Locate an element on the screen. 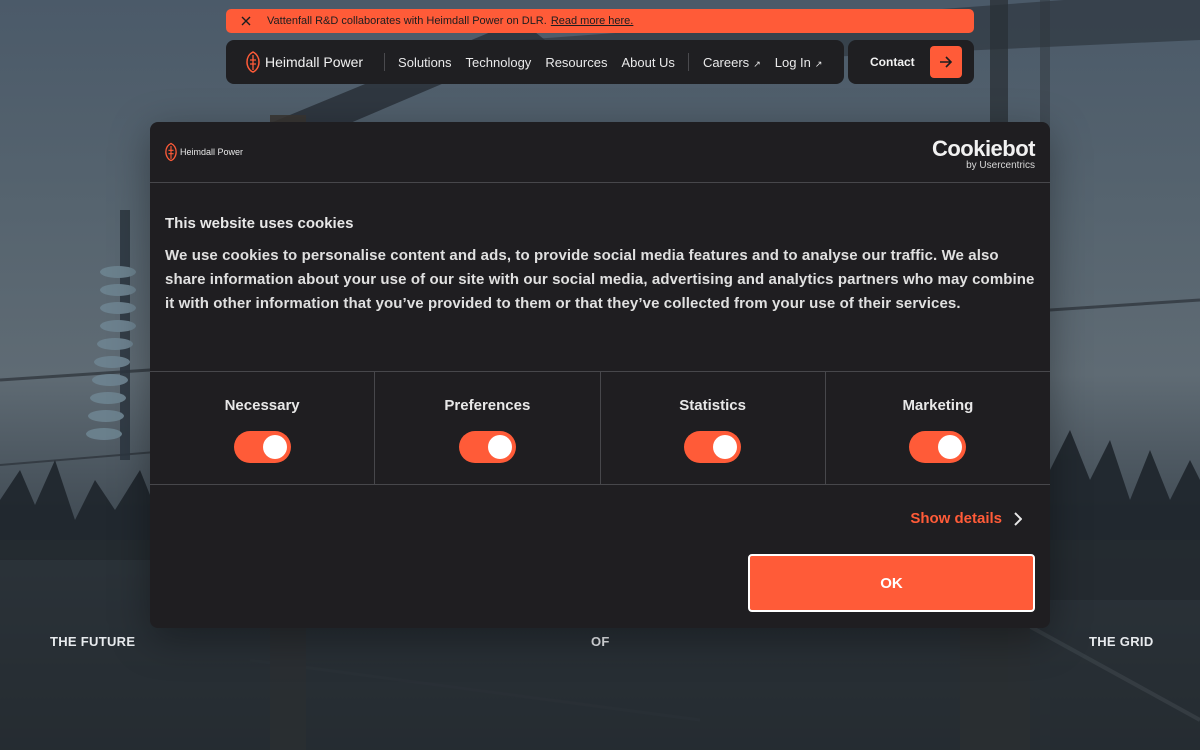 The image size is (1200, 750). category-label: Statistics is located at coordinates (712, 405).